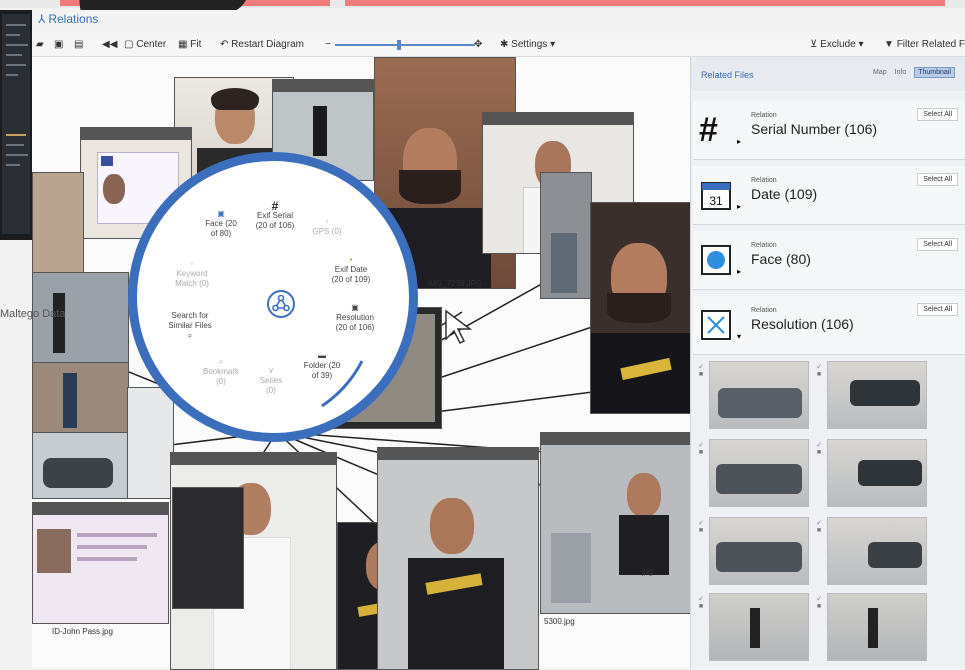  I want to click on keyword-icon: ▫, so click(192, 263).